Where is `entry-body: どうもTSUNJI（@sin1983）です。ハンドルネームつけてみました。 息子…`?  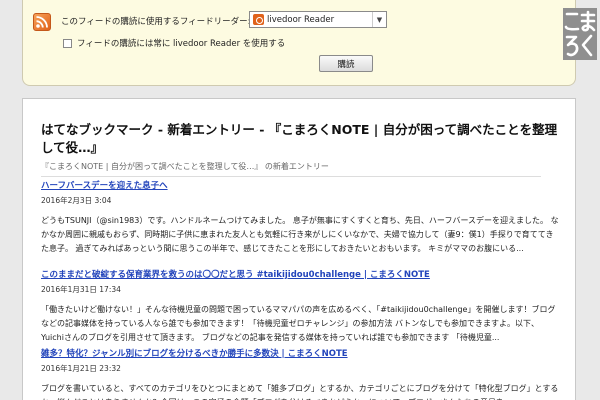 entry-body: どうもTSUNJI（@sin1983）です。ハンドルネームつけてみました。 息子… is located at coordinates (300, 234).